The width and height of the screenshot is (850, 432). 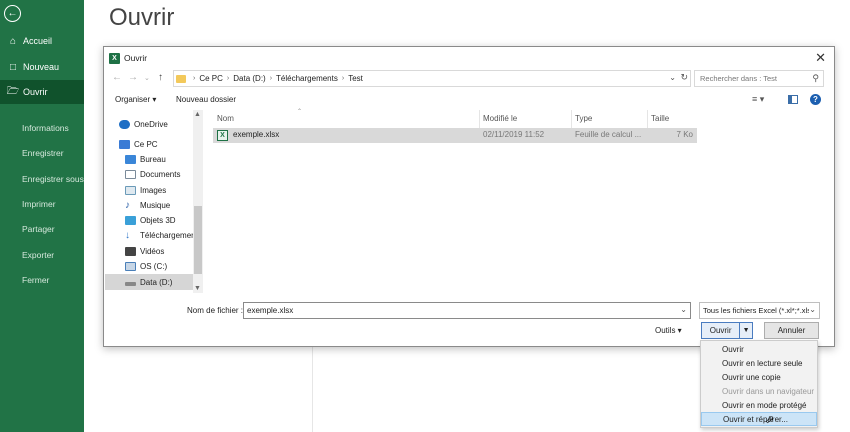 I want to click on file-type-select: Tous les fichiers Excel (*.xl*;*.xls ⌄, so click(x=759, y=310).